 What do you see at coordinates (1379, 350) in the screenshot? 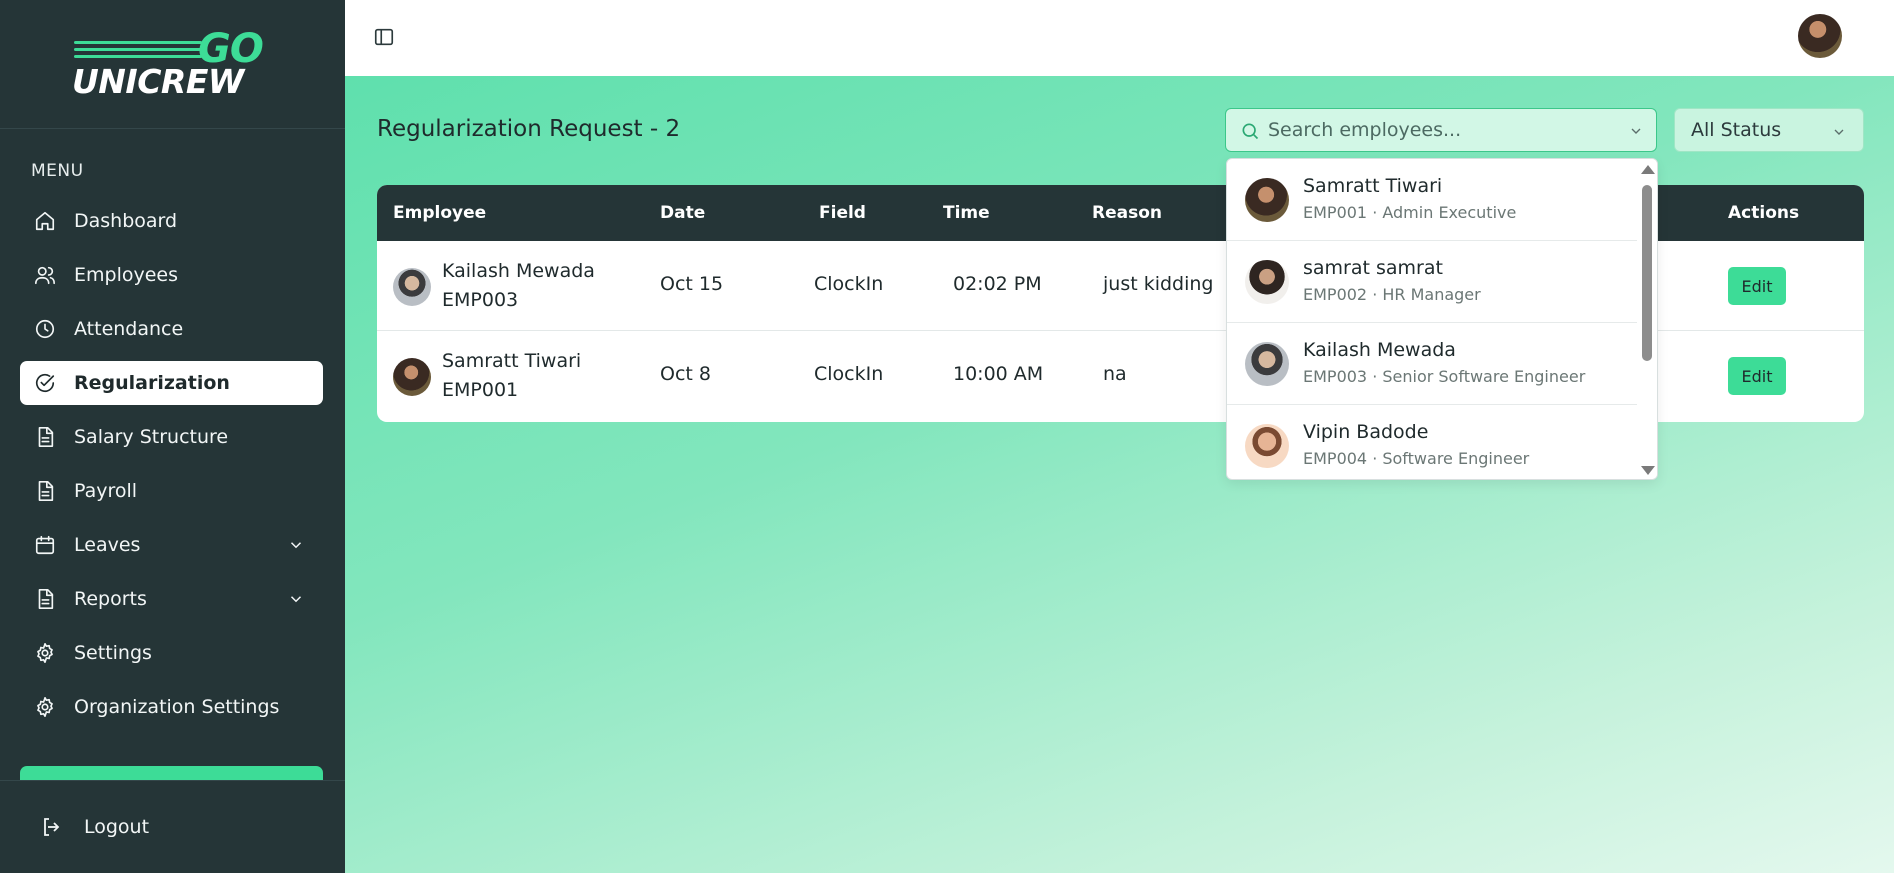
I see `option-name: Kailash Mewada` at bounding box center [1379, 350].